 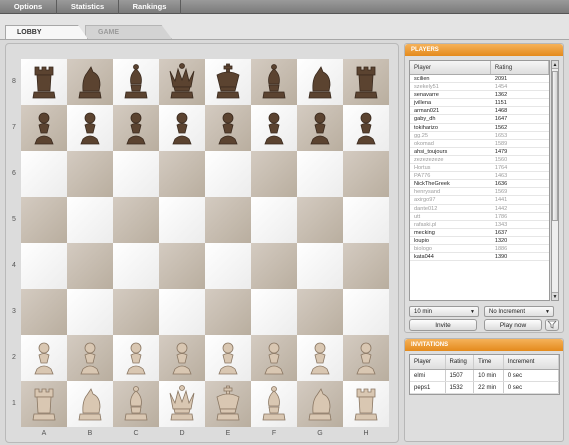 I want to click on menu-options: Options, so click(x=28, y=7).